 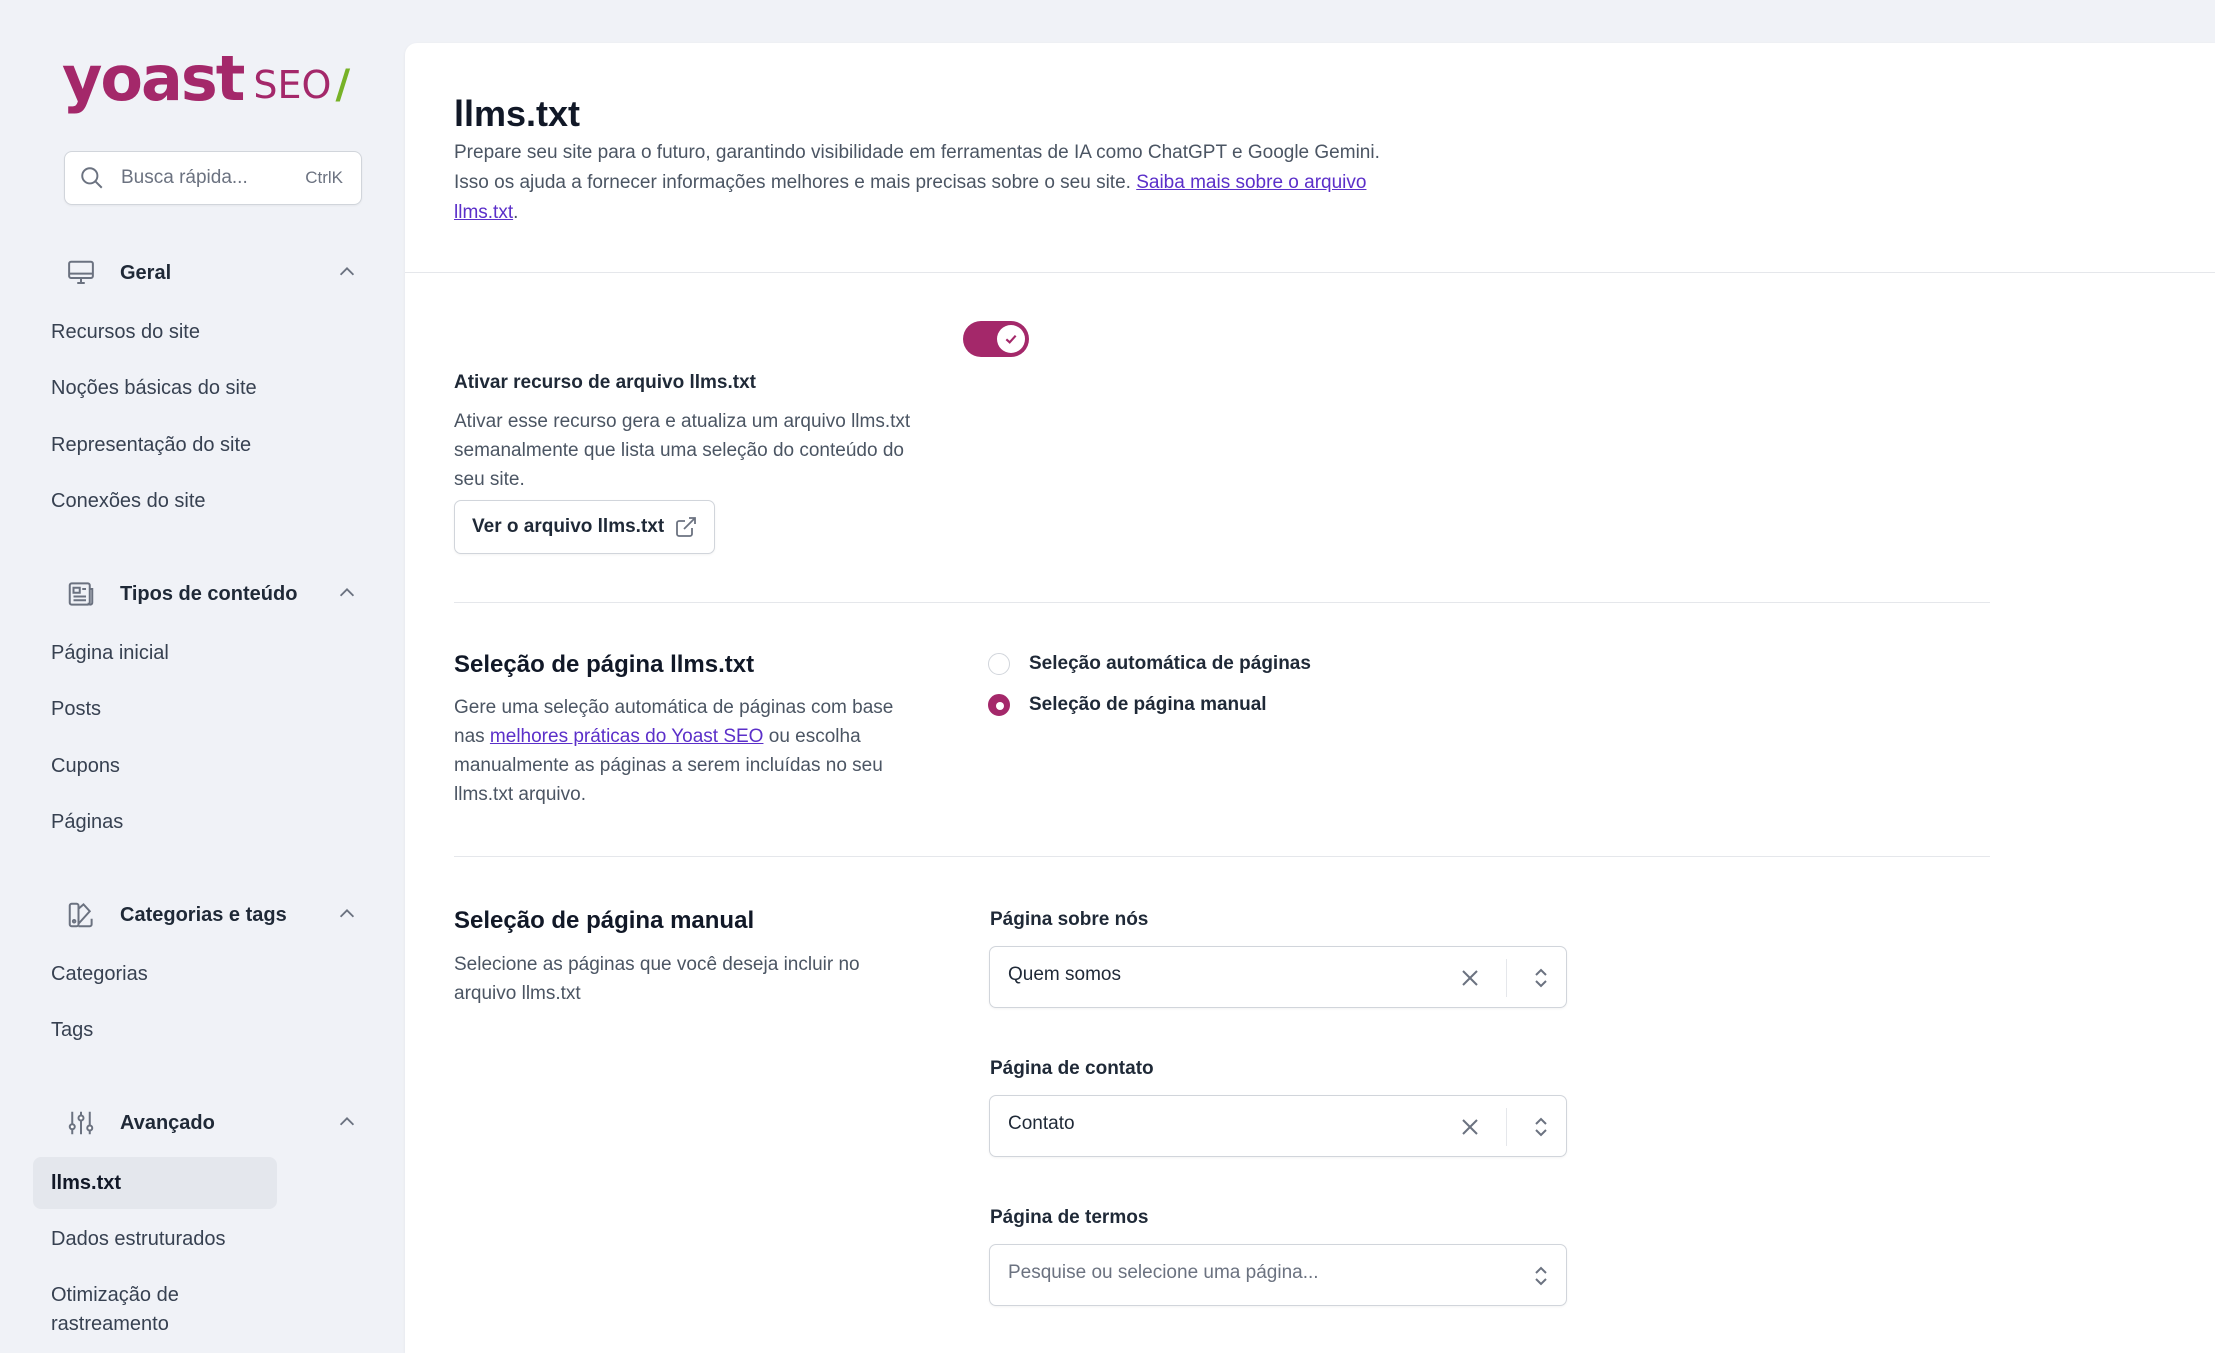 I want to click on period: ., so click(x=516, y=212).